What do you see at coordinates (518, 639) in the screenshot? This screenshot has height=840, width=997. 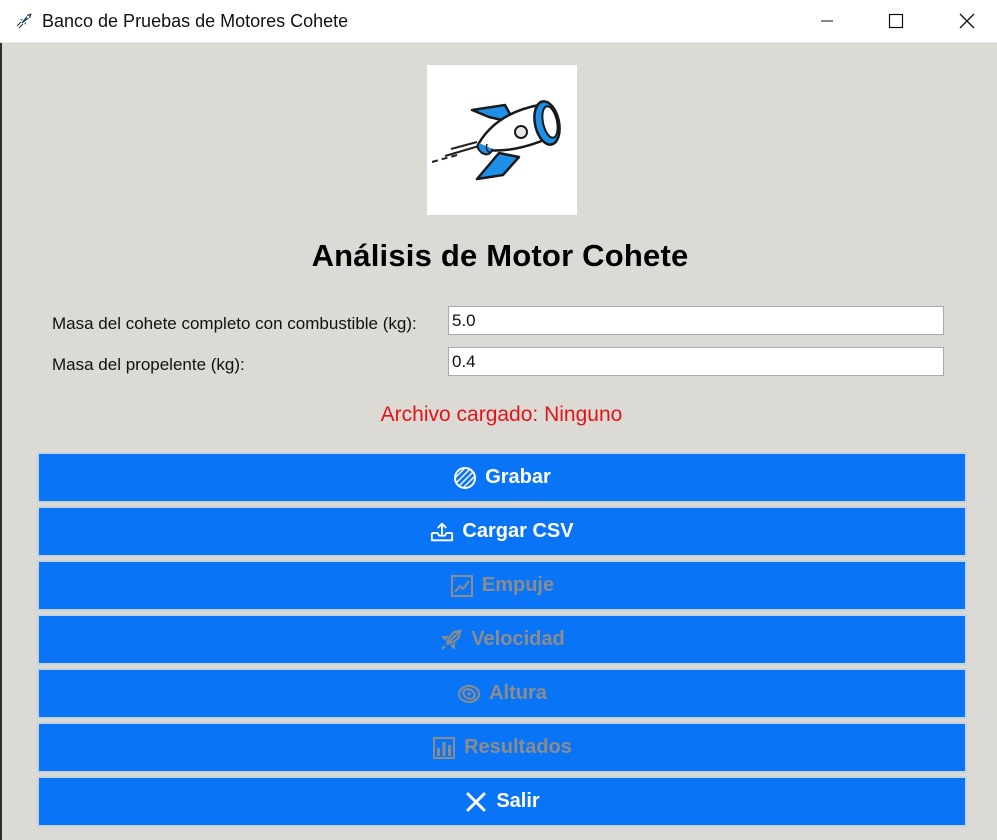 I see `velocity-button-label: Velocidad` at bounding box center [518, 639].